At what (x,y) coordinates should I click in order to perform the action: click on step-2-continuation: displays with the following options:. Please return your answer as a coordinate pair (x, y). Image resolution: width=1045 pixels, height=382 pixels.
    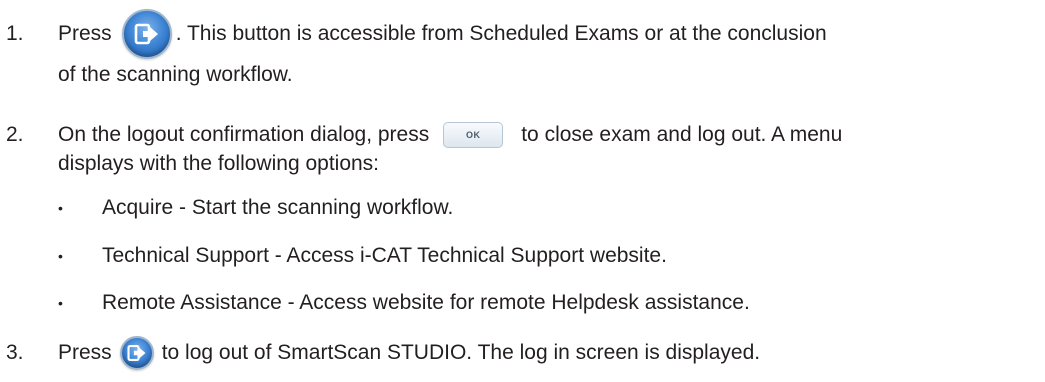
    Looking at the image, I should click on (218, 164).